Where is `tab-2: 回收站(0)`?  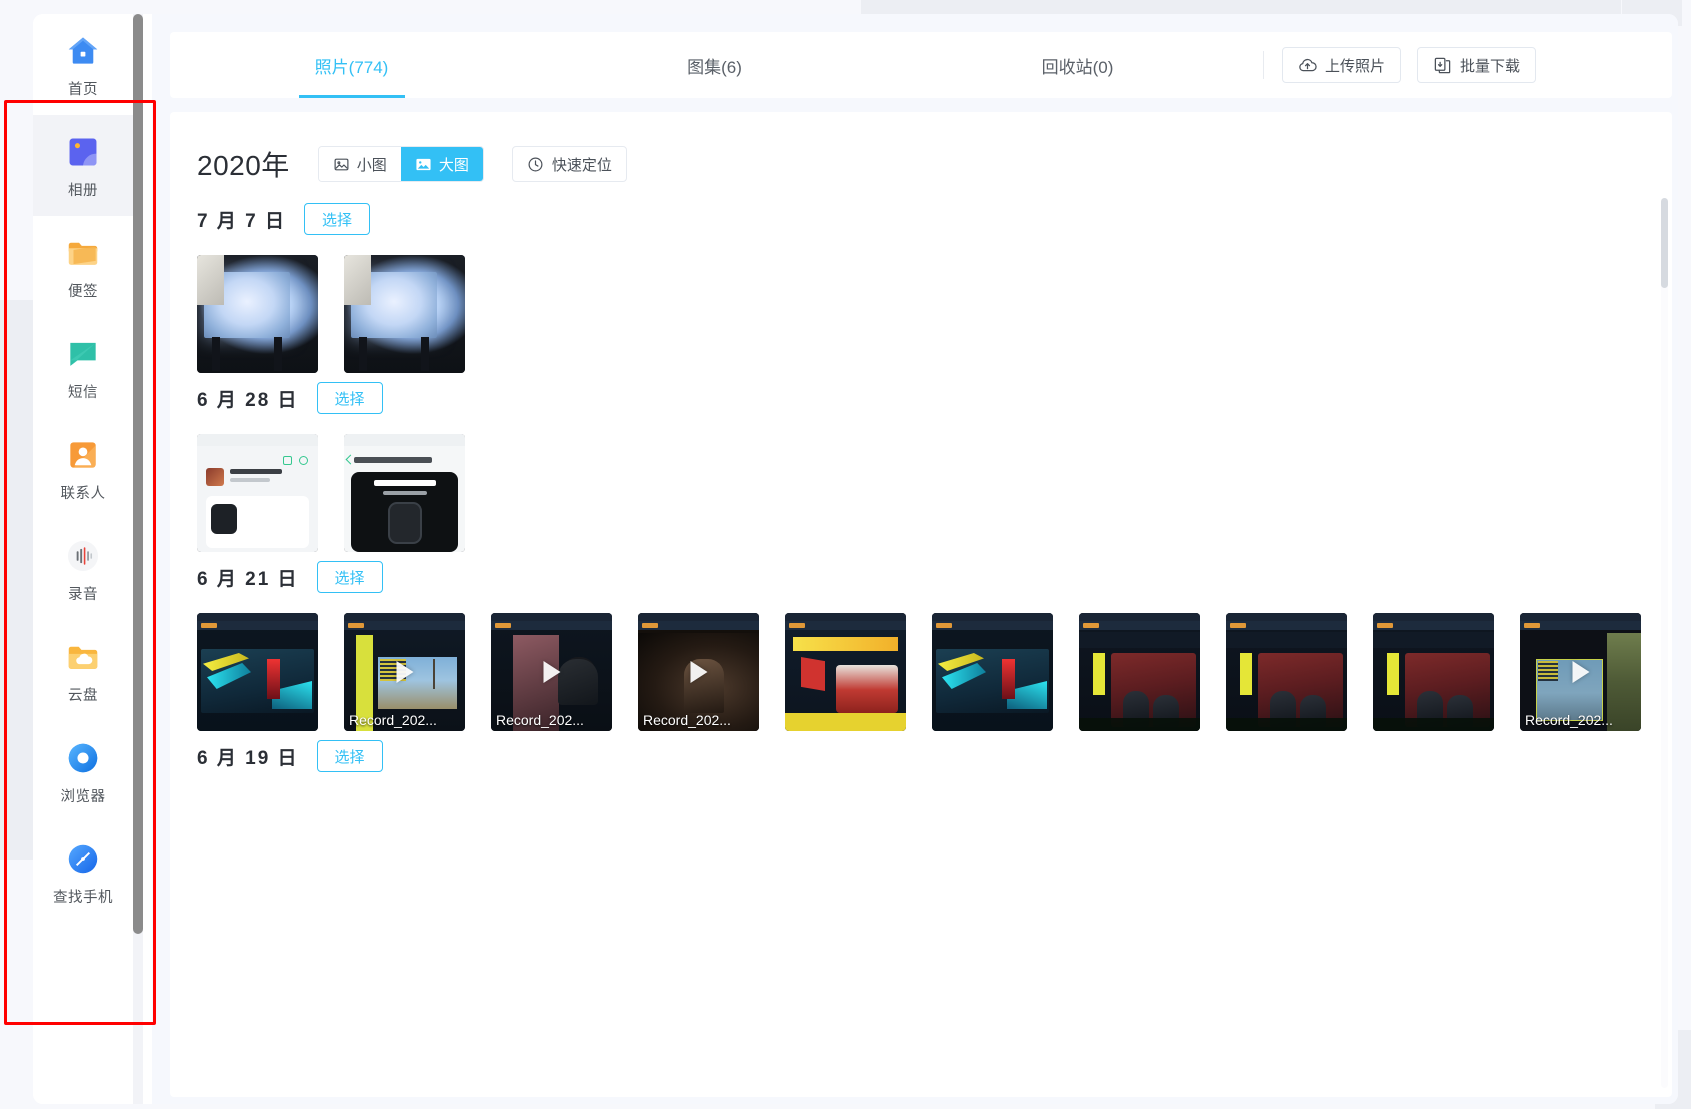 tab-2: 回收站(0) is located at coordinates (1077, 65).